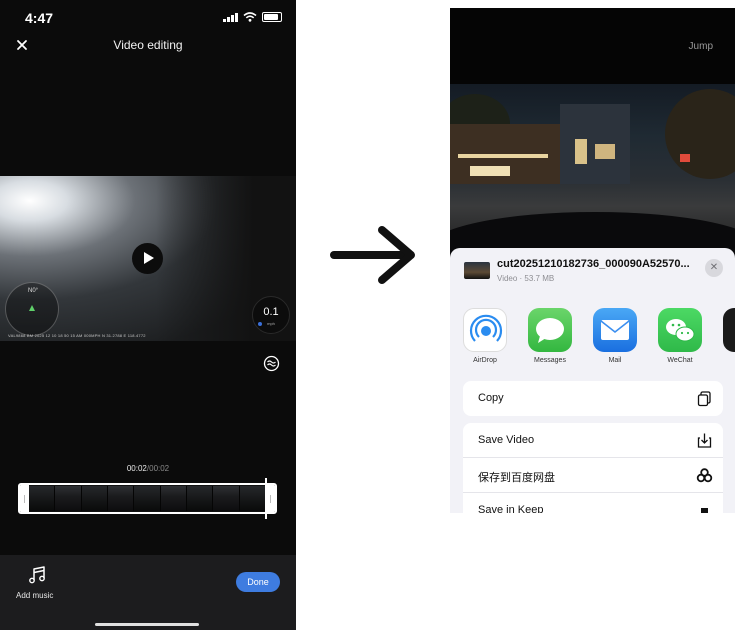 This screenshot has width=735, height=630. What do you see at coordinates (485, 360) in the screenshot?
I see `app-label: AirDrop` at bounding box center [485, 360].